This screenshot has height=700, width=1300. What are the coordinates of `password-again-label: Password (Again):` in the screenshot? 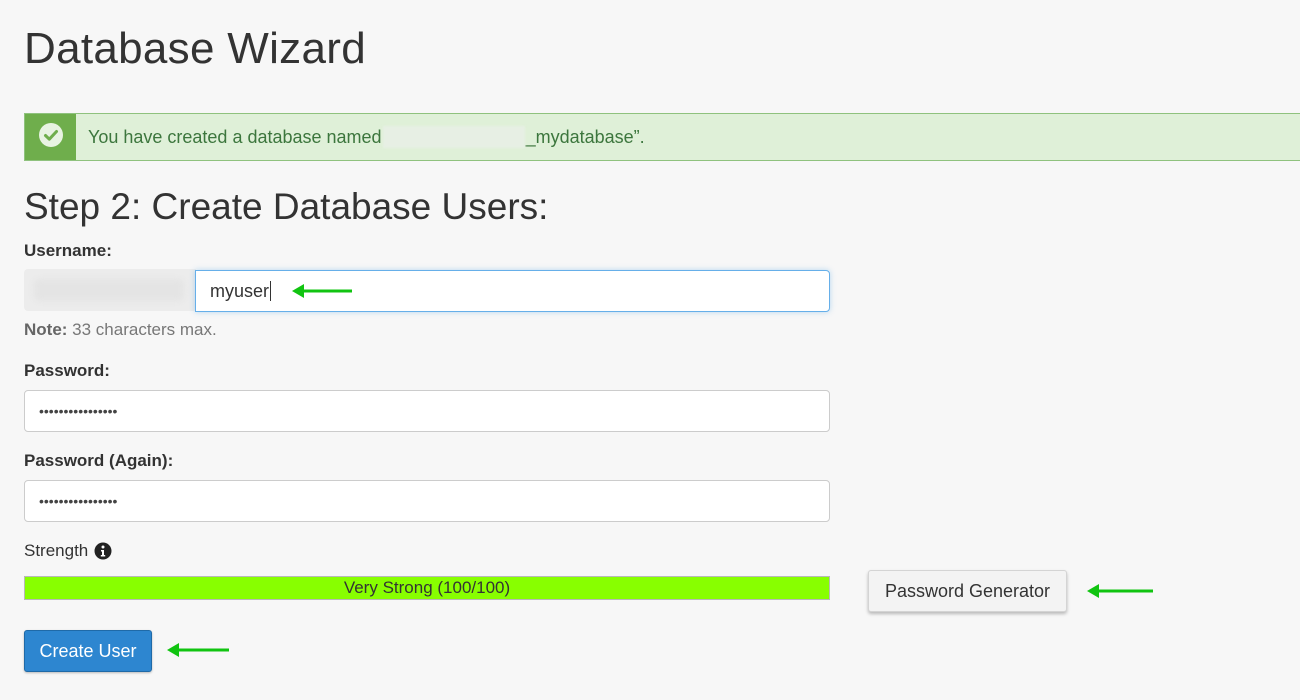 It's located at (99, 460).